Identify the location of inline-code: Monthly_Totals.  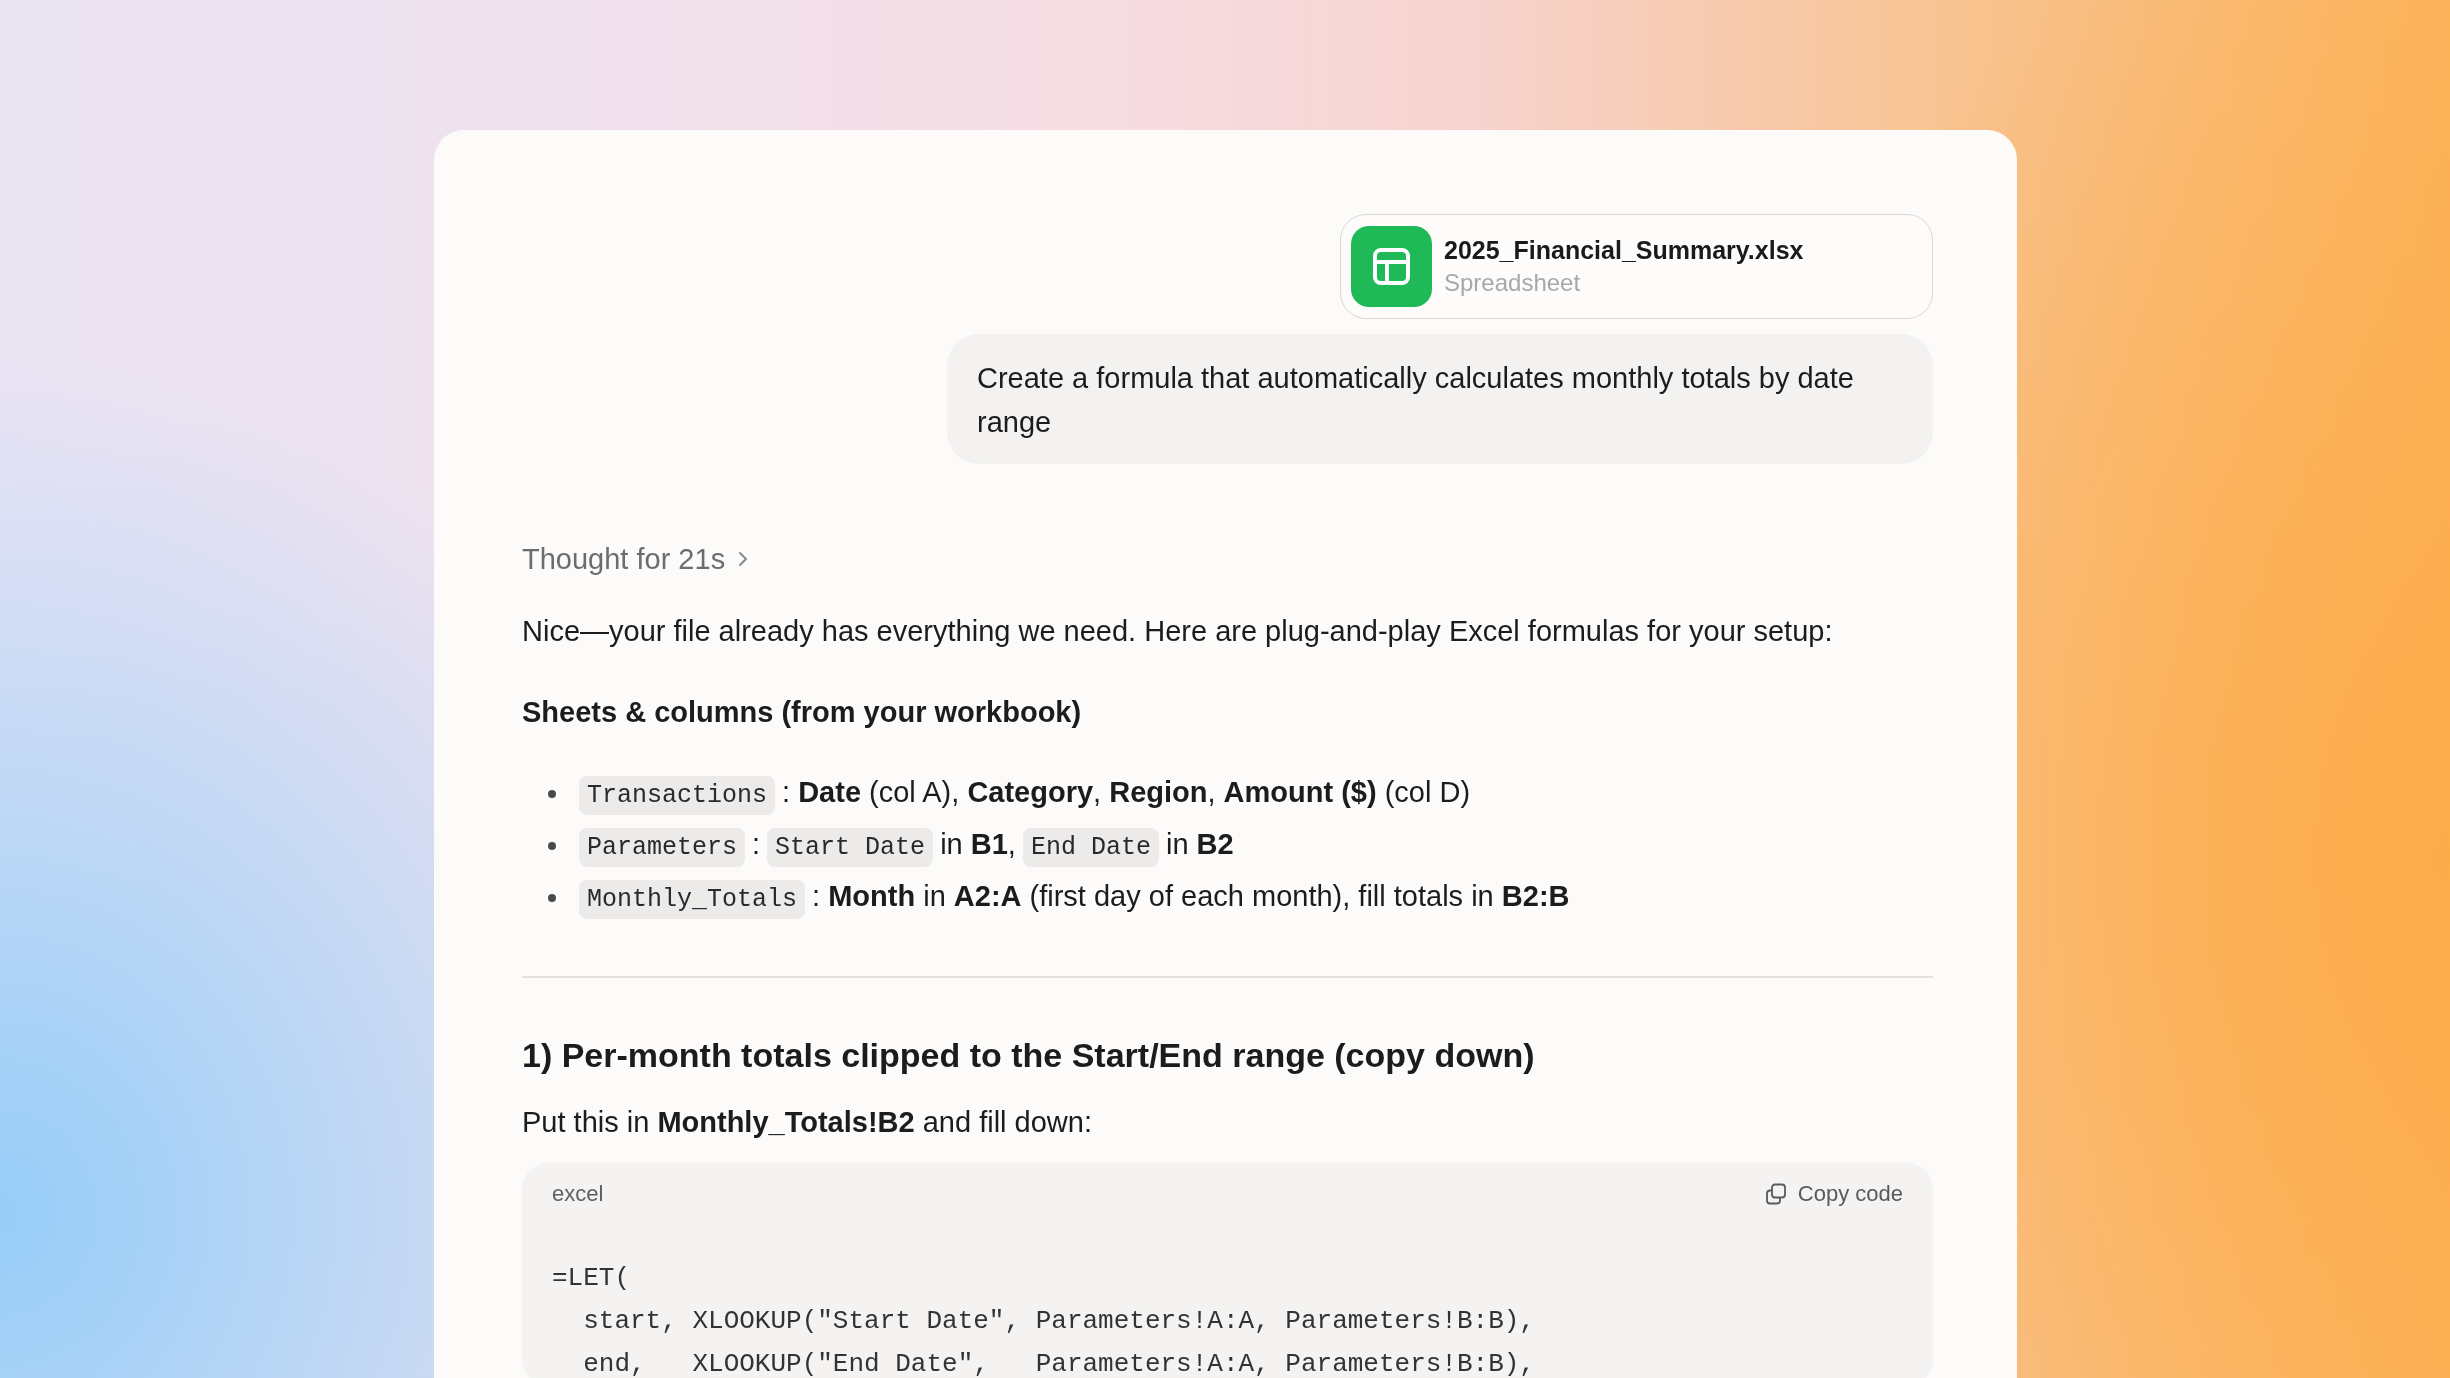
(692, 899).